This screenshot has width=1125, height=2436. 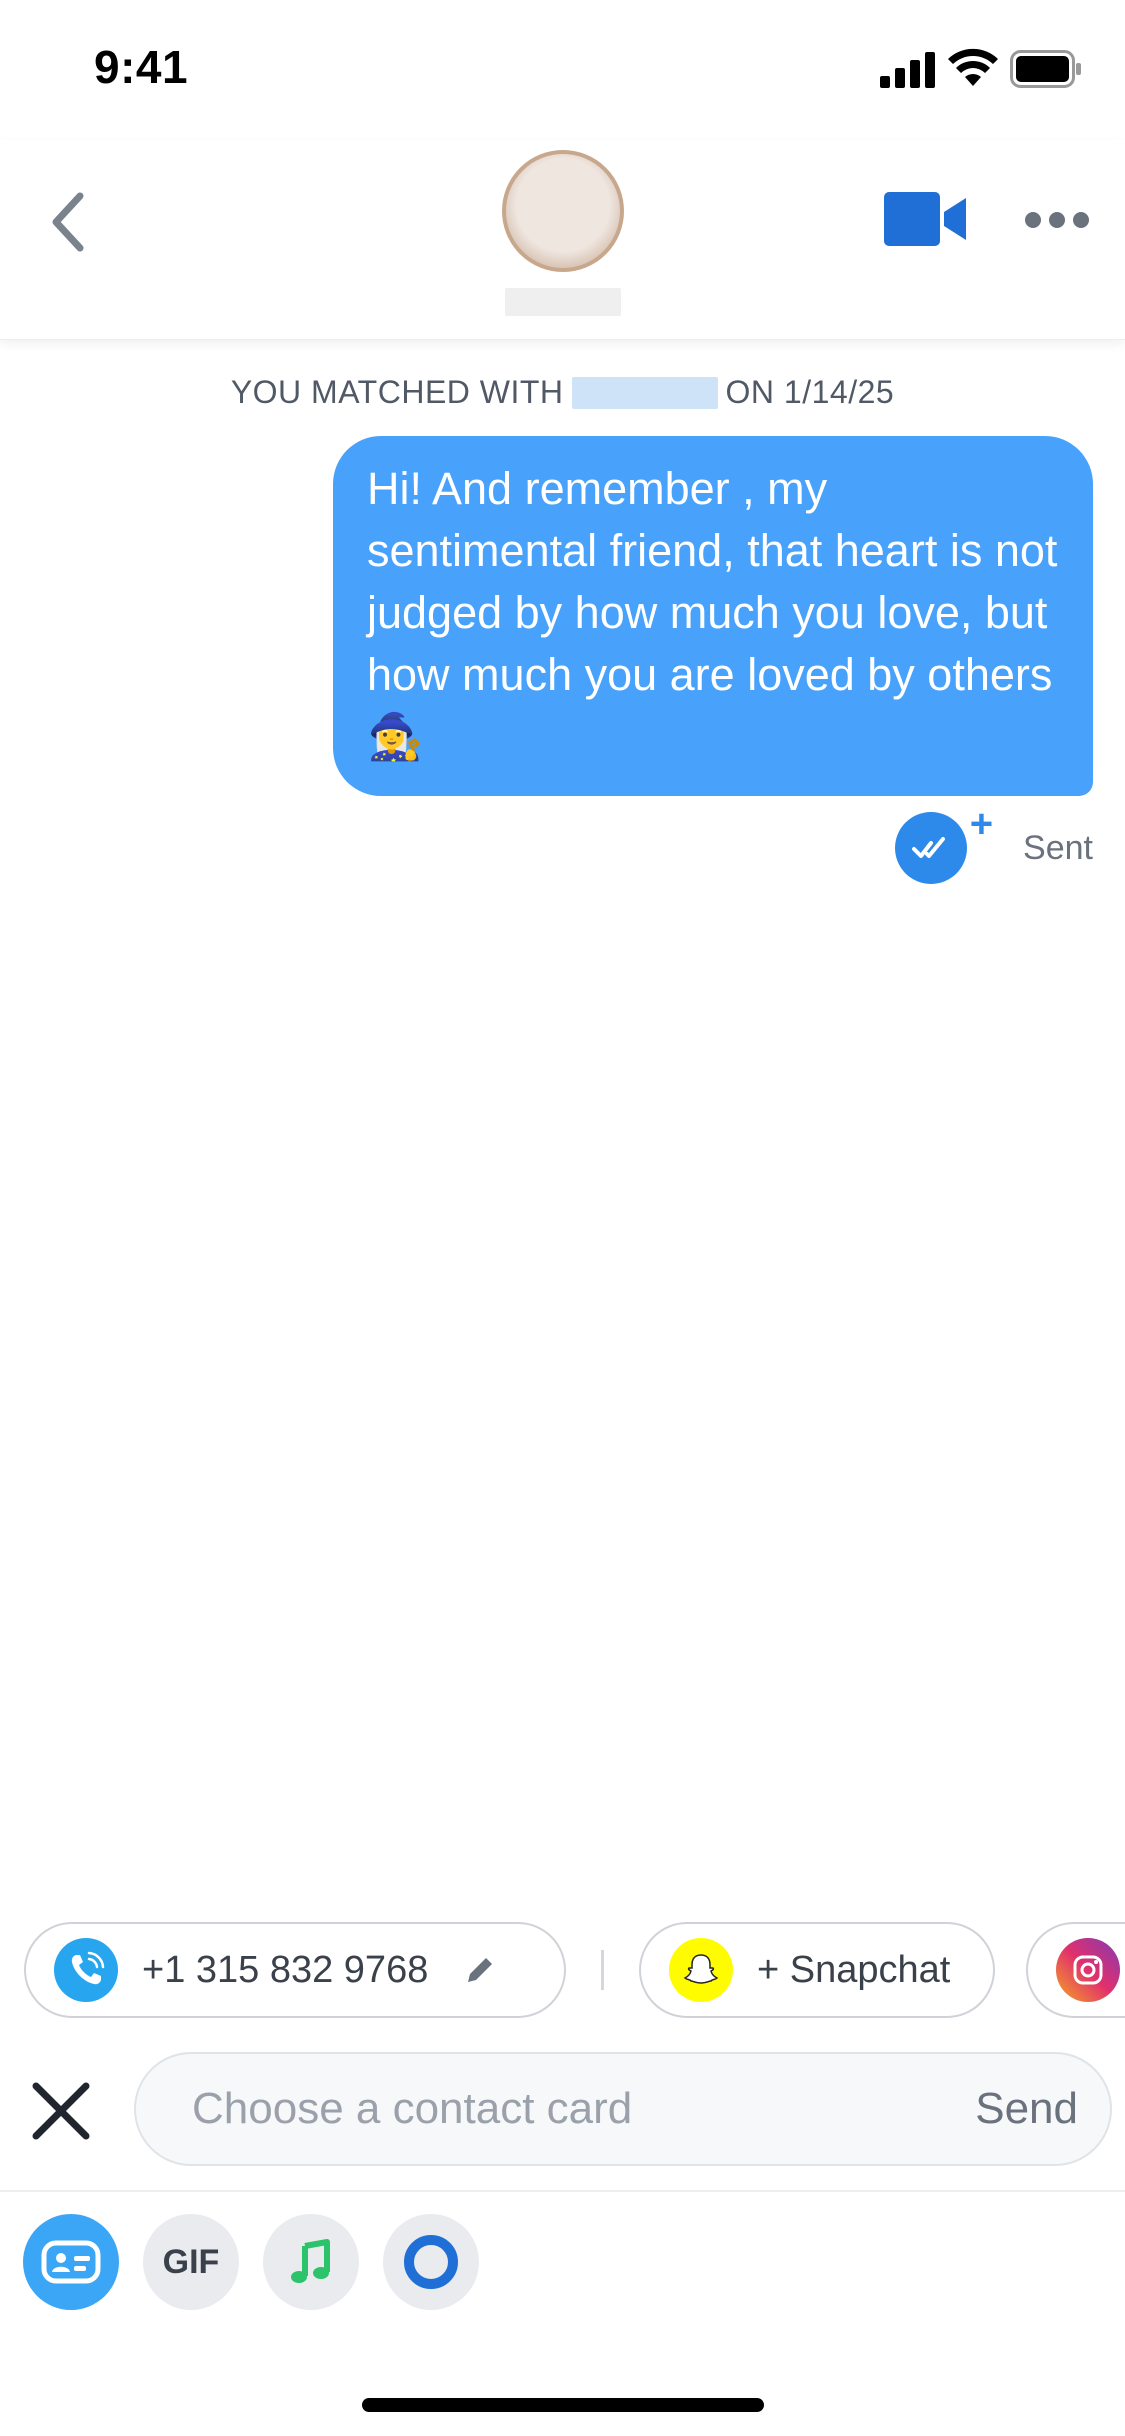 I want to click on chat-header, so click(x=562, y=240).